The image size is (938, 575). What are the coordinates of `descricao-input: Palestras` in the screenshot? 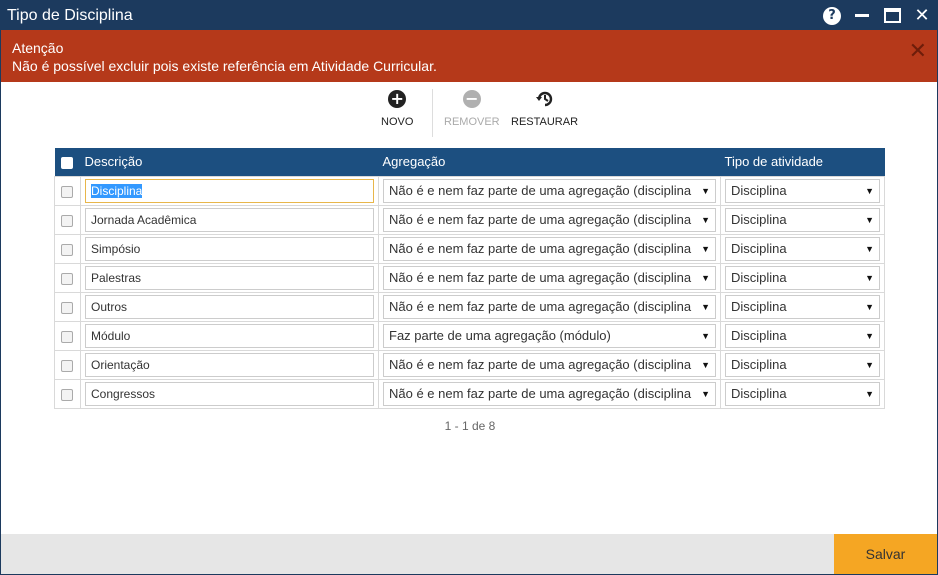 It's located at (229, 277).